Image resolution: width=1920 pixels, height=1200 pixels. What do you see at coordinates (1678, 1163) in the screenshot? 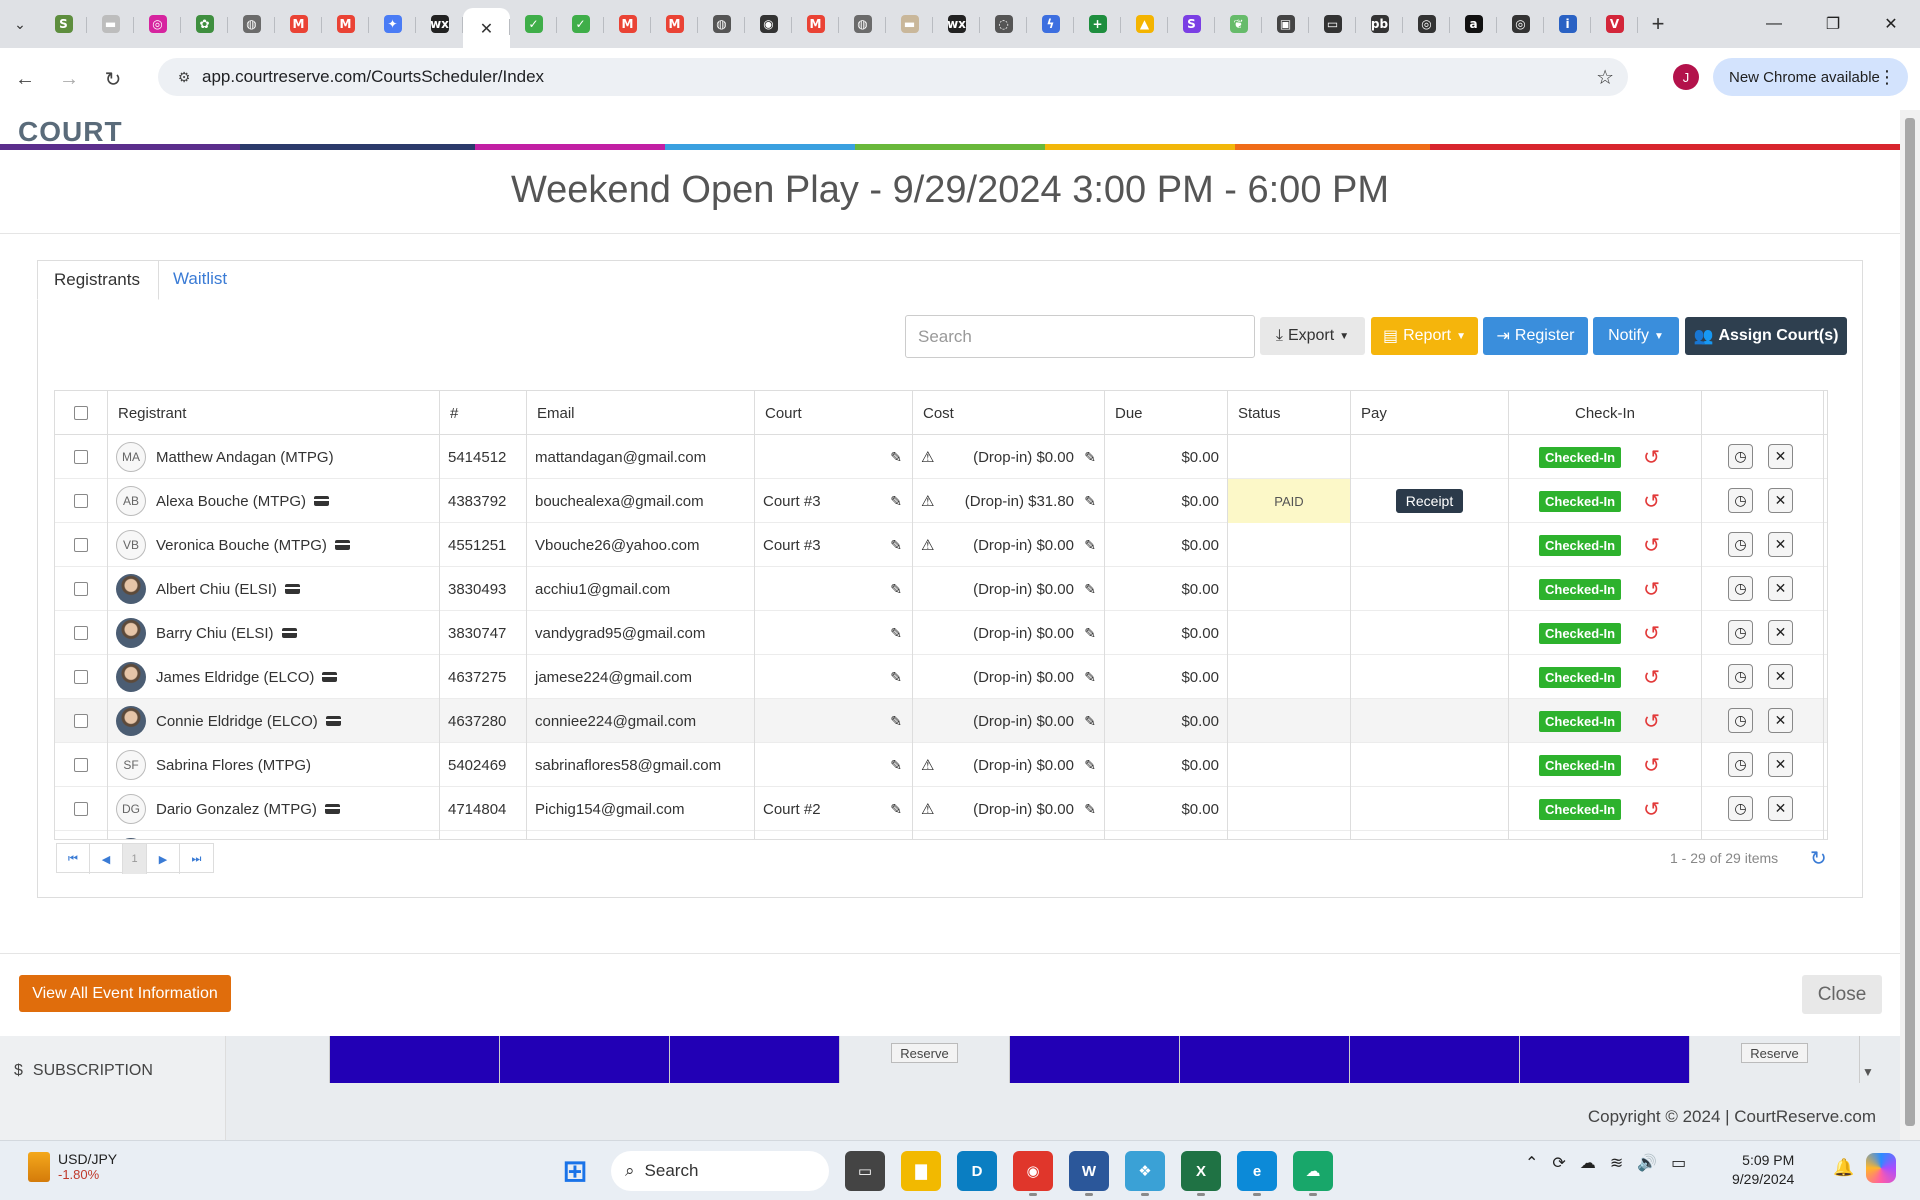
I see `battery-icon: ▭` at bounding box center [1678, 1163].